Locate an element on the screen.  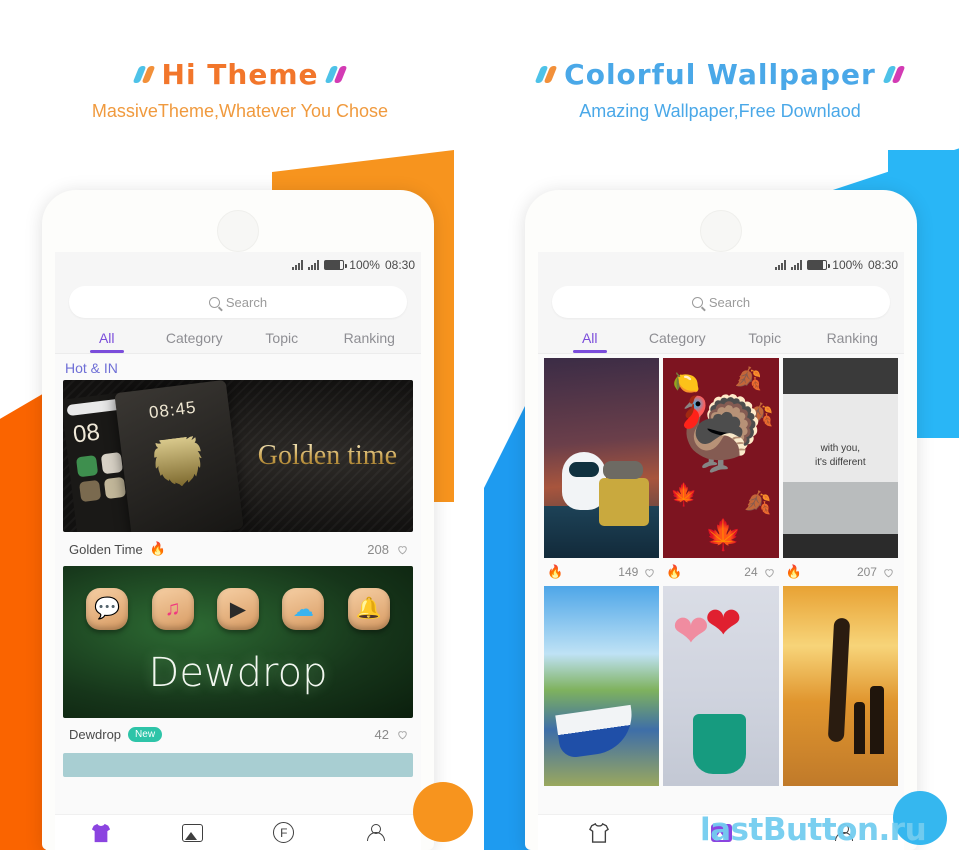
like-count: 24 is located at coordinates (751, 572).